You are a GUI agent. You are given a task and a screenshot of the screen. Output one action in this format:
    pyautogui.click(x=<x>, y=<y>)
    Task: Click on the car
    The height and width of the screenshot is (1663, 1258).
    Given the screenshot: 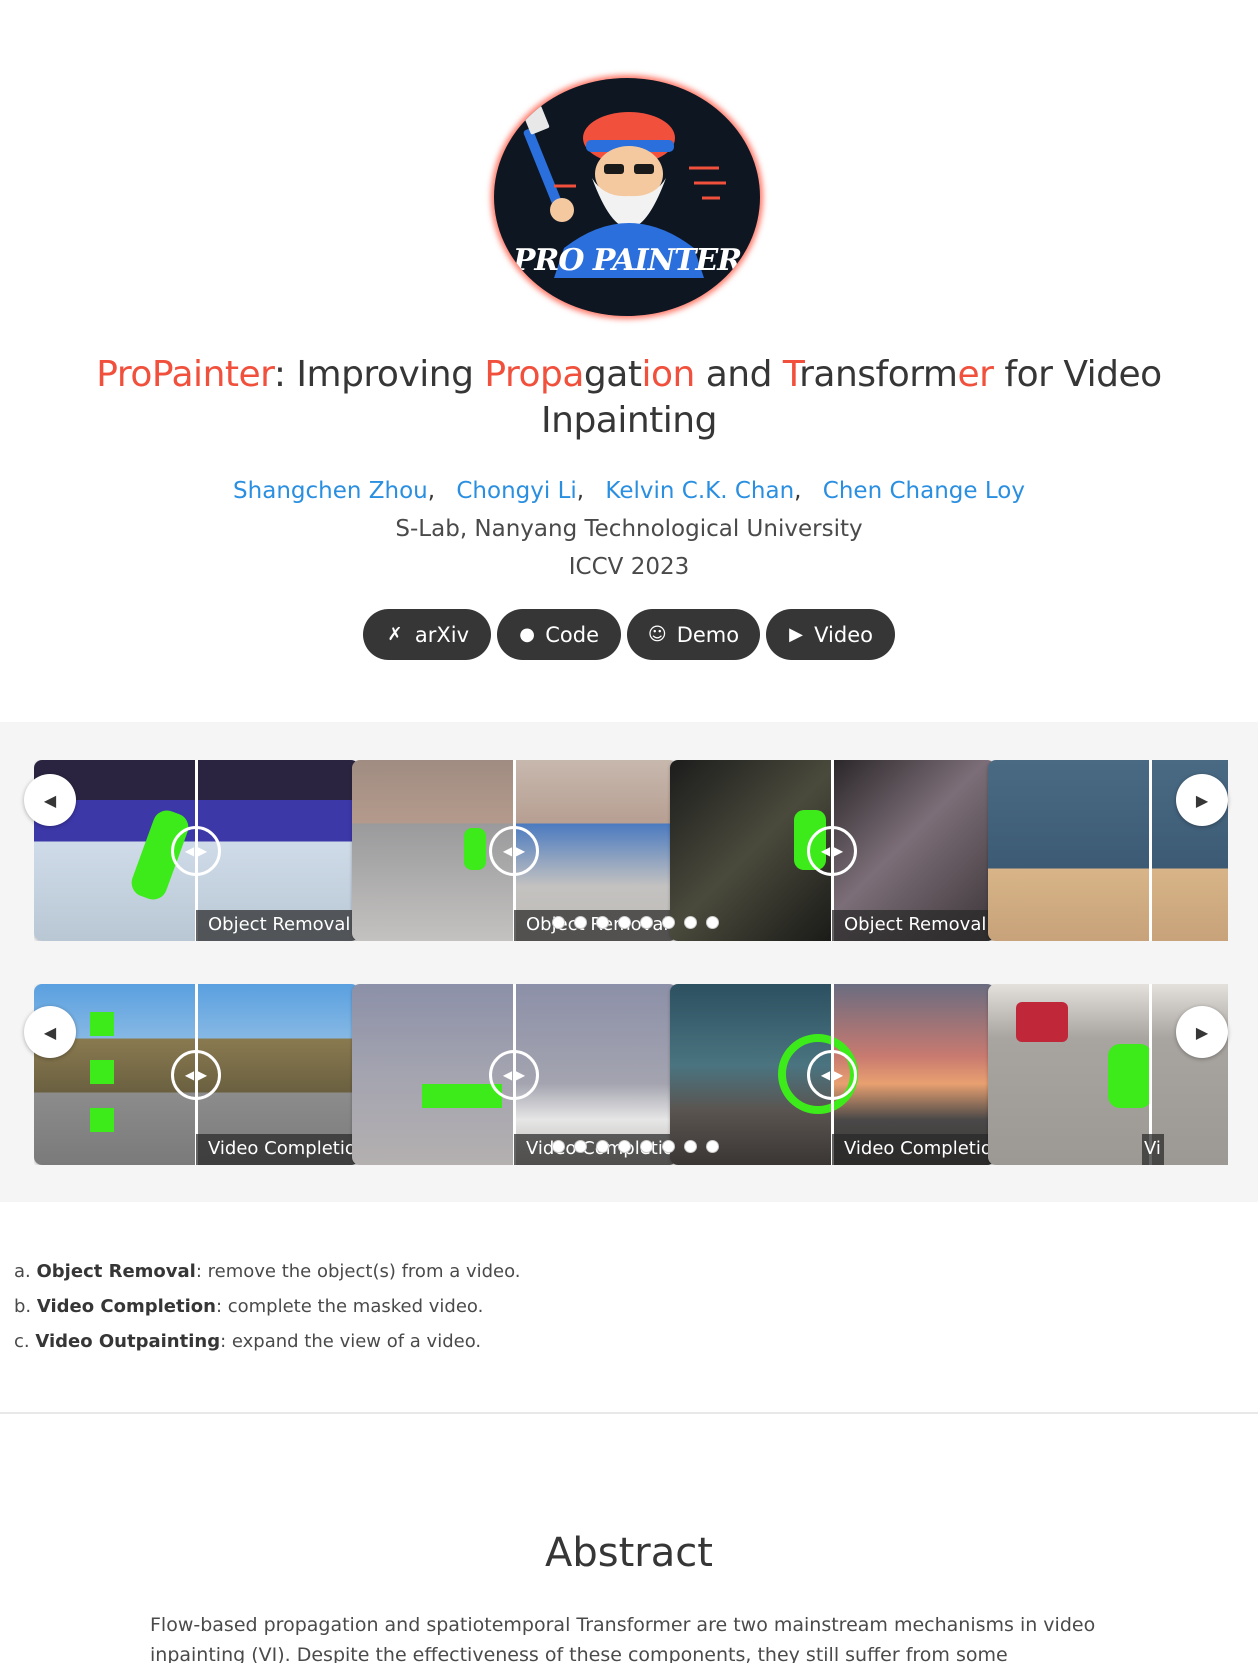 What is the action you would take?
    pyautogui.click(x=1042, y=1022)
    